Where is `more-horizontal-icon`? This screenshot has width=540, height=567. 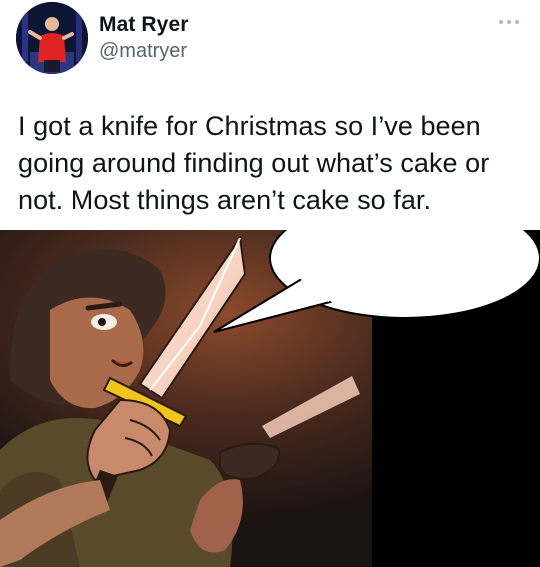
more-horizontal-icon is located at coordinates (509, 22).